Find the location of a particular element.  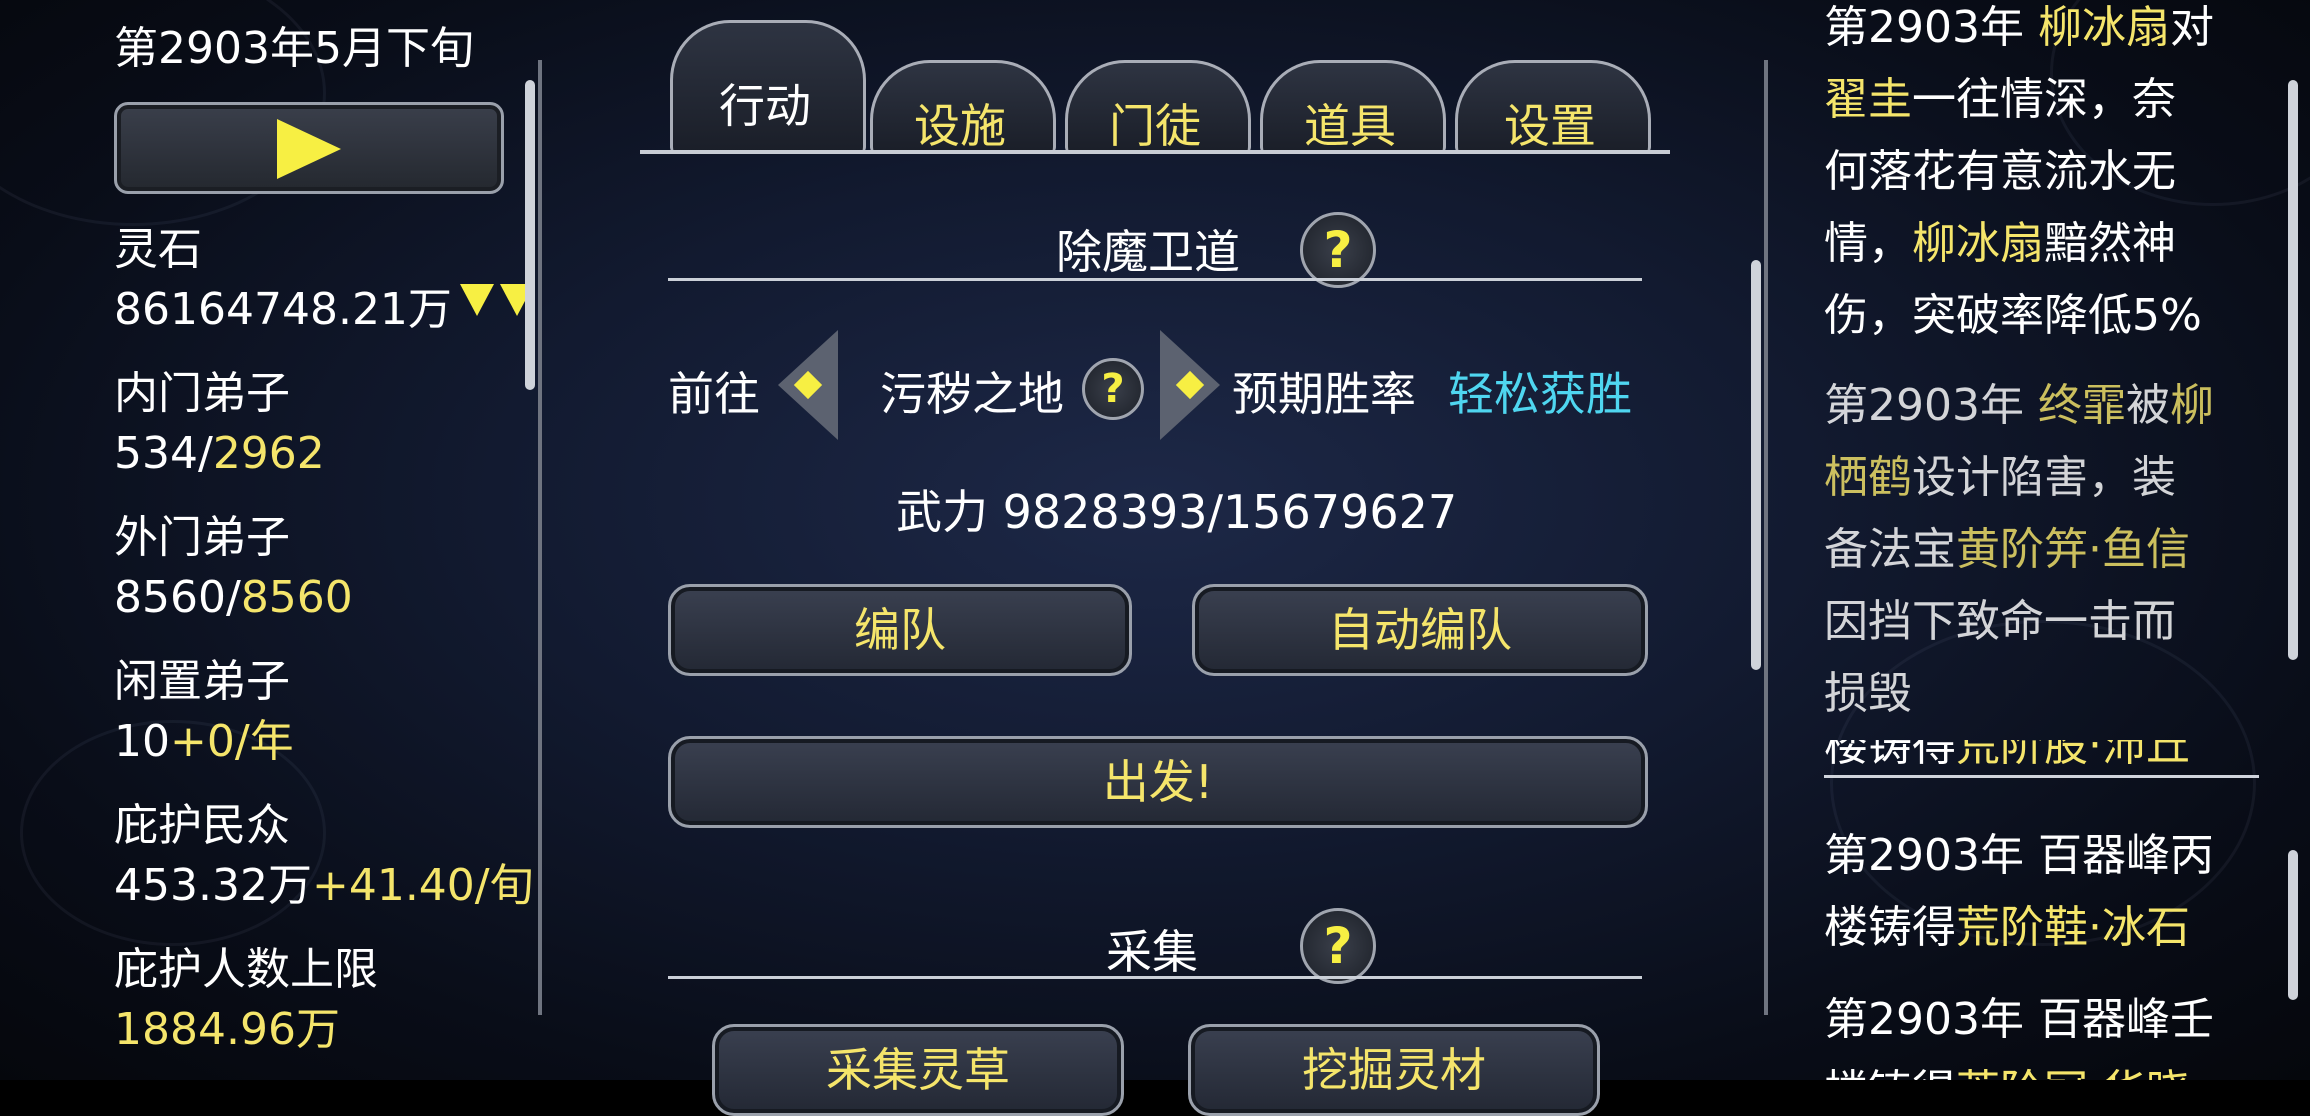

tab-settings: 设置 is located at coordinates (1550, 123).